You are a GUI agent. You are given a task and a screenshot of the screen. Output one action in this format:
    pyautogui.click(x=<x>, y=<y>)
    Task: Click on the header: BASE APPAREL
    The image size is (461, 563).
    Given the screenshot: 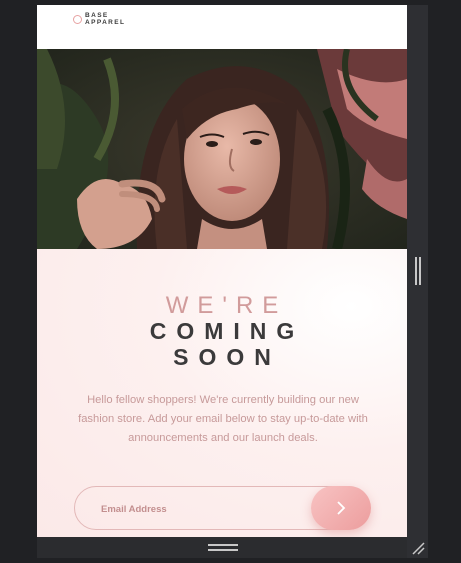 What is the action you would take?
    pyautogui.click(x=222, y=27)
    